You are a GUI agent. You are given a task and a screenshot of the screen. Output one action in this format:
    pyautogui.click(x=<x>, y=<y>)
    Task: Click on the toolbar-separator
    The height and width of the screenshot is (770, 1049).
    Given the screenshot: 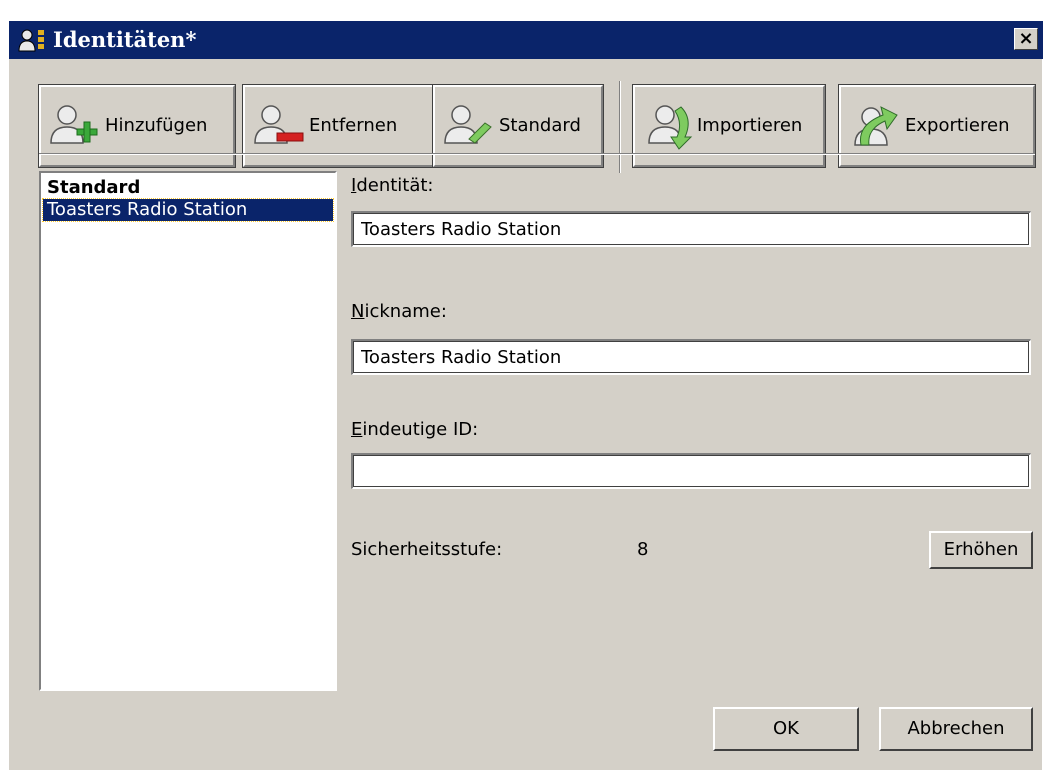 What is the action you would take?
    pyautogui.click(x=620, y=127)
    